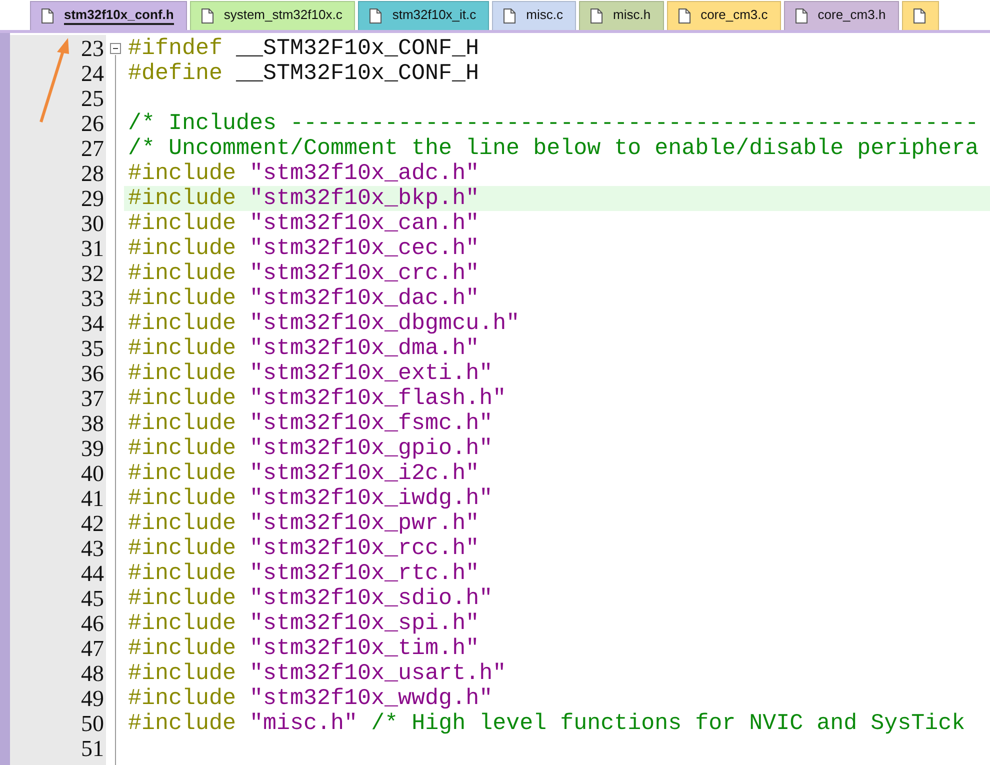  I want to click on code-token: "stm32f10x_exti.h", so click(371, 373).